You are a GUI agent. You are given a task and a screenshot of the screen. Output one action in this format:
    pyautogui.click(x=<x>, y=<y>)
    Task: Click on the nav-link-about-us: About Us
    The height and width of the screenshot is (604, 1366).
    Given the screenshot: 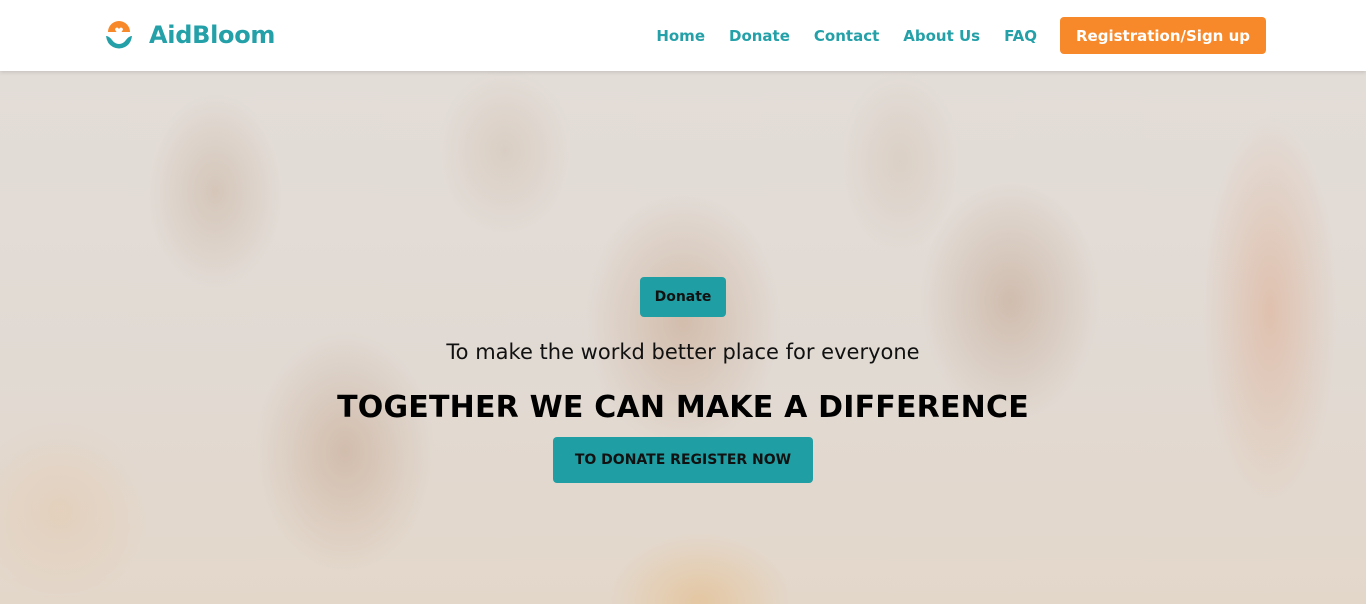 What is the action you would take?
    pyautogui.click(x=941, y=36)
    